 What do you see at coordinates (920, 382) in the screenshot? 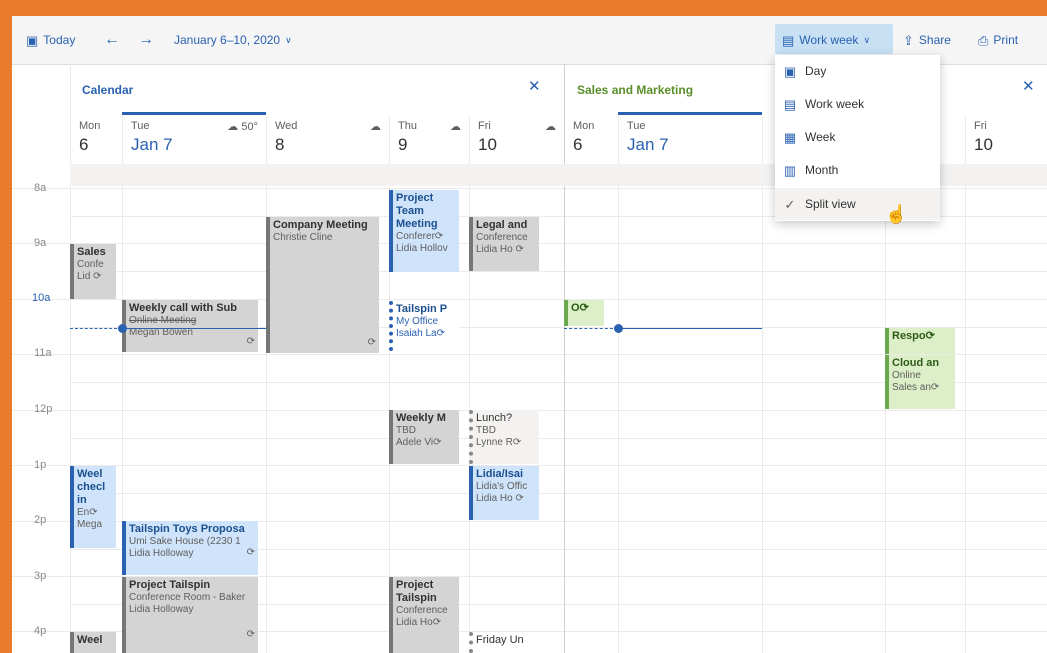
I see `event-cloud: Cloud an Online Sales an⟳` at bounding box center [920, 382].